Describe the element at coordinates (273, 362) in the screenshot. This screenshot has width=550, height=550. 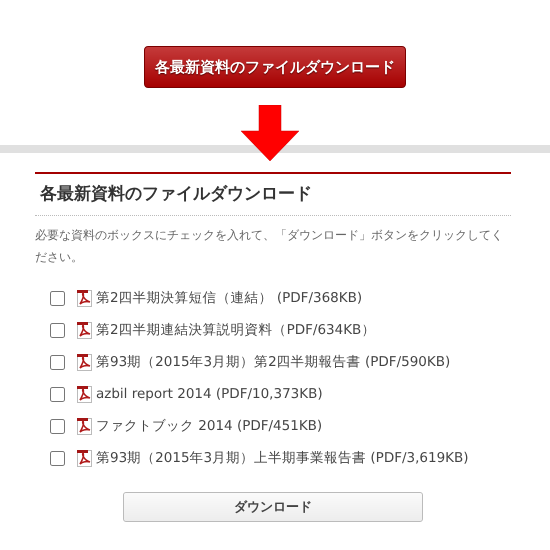
I see `file-label: 第93期（2015年3月期）第2四半期報告書 (PDF/590KB)` at that location.